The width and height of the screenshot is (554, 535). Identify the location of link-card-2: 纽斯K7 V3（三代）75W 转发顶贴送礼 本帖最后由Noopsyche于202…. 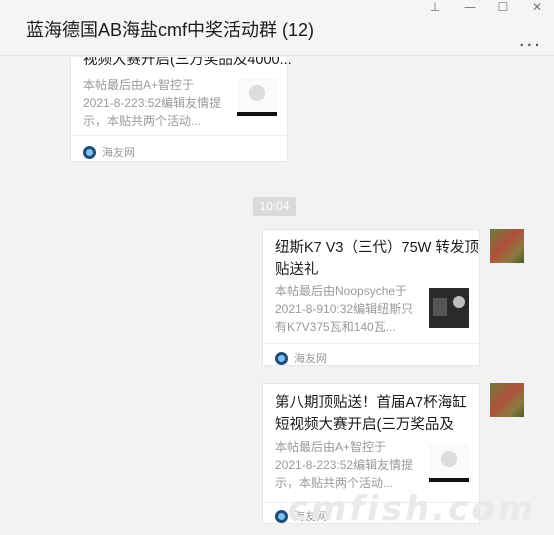
(371, 297).